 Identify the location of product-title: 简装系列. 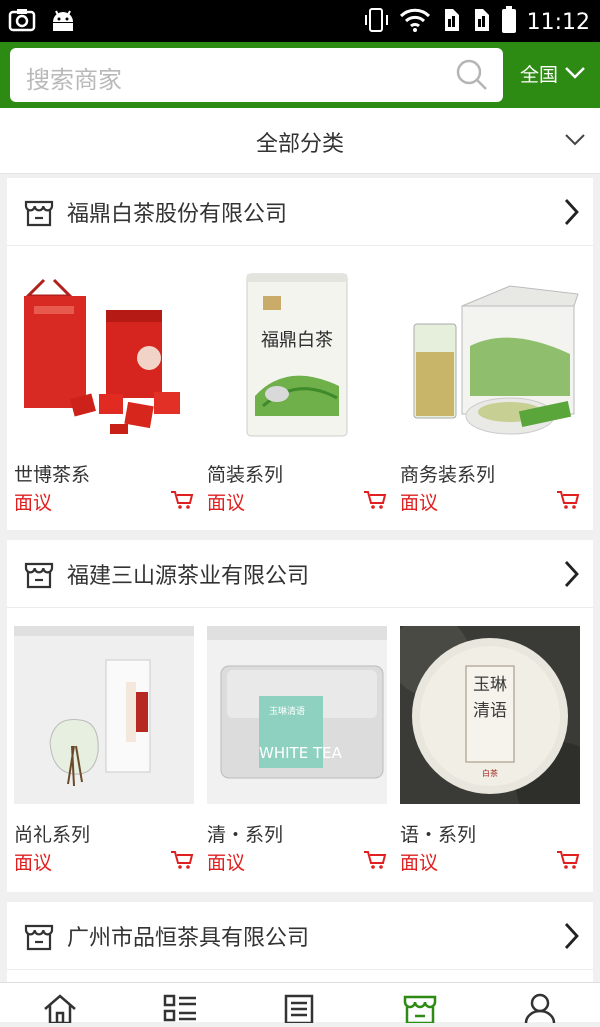
(245, 475).